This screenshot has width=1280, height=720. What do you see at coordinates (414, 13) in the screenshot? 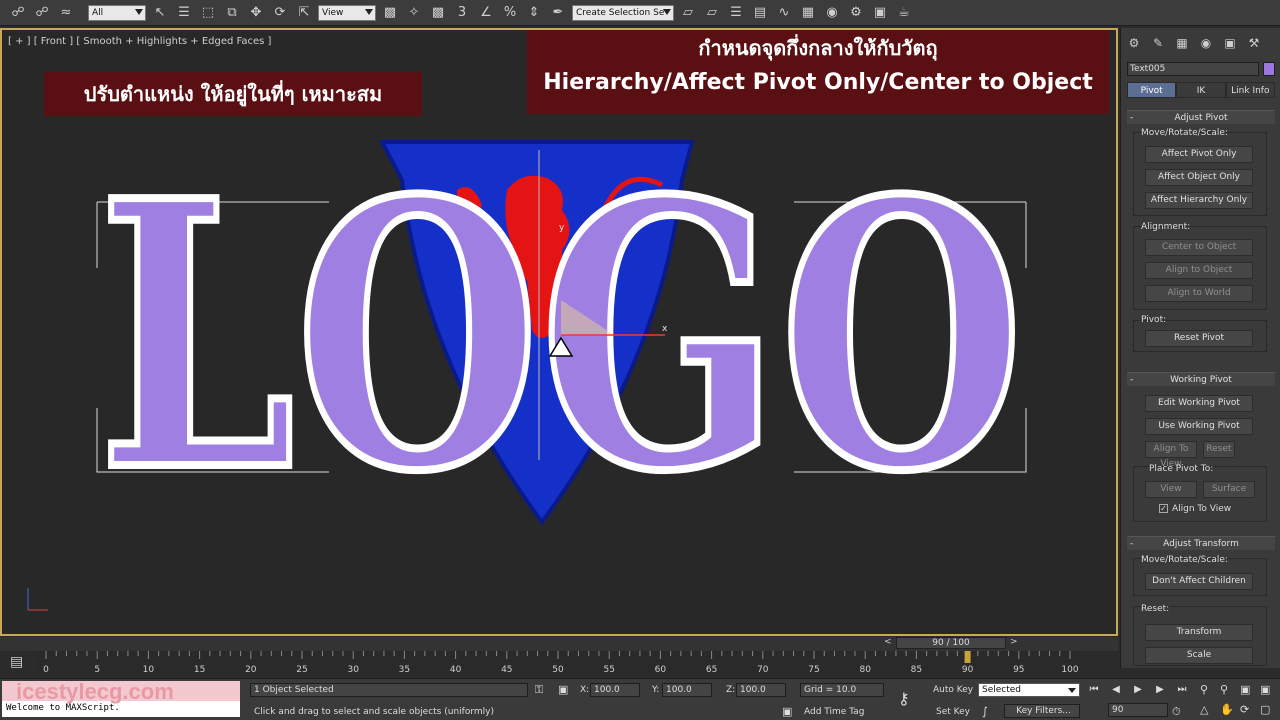
I see `manipulate-icon: ✧` at bounding box center [414, 13].